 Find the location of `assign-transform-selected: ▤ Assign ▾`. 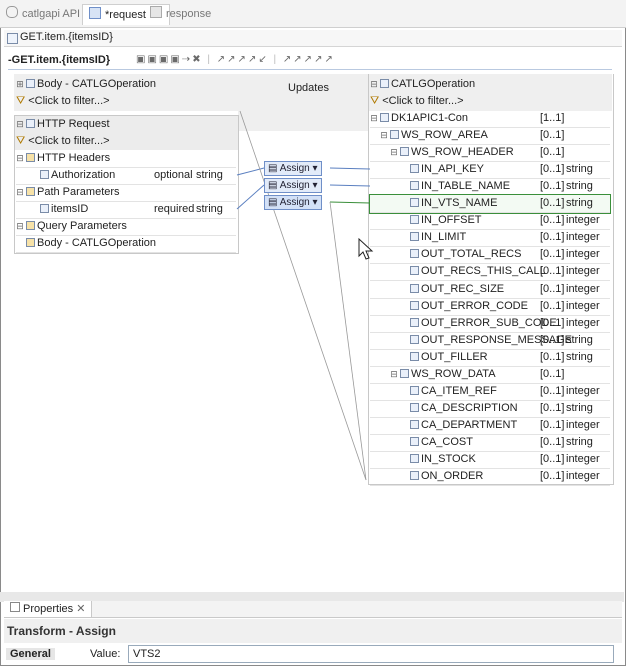

assign-transform-selected: ▤ Assign ▾ is located at coordinates (293, 202).